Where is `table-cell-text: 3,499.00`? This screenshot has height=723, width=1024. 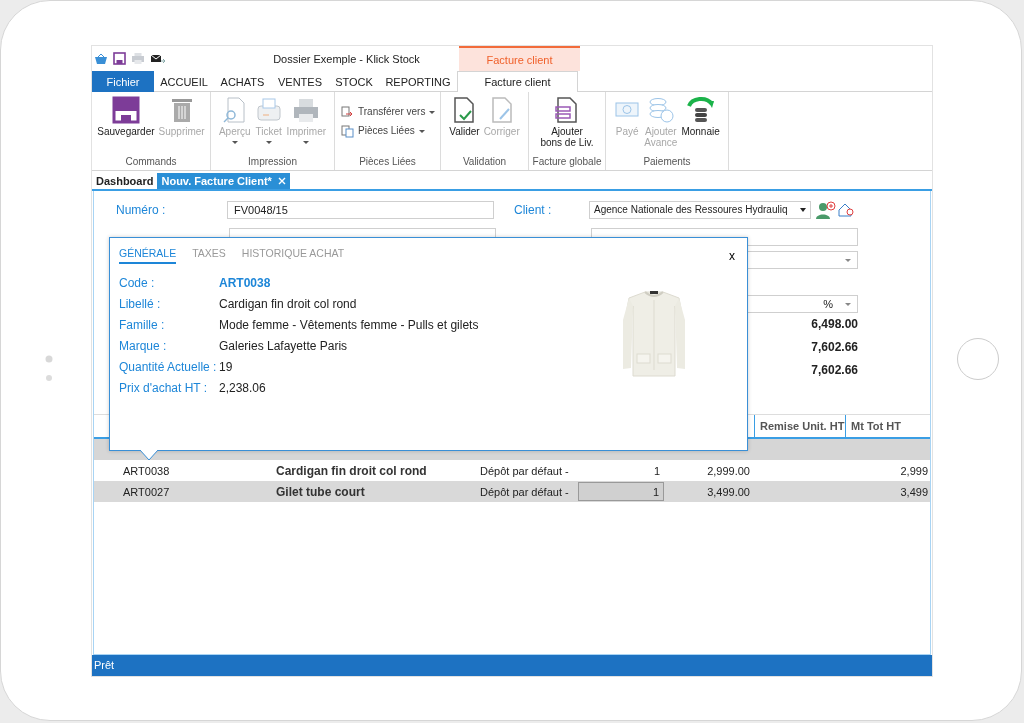 table-cell-text: 3,499.00 is located at coordinates (728, 491).